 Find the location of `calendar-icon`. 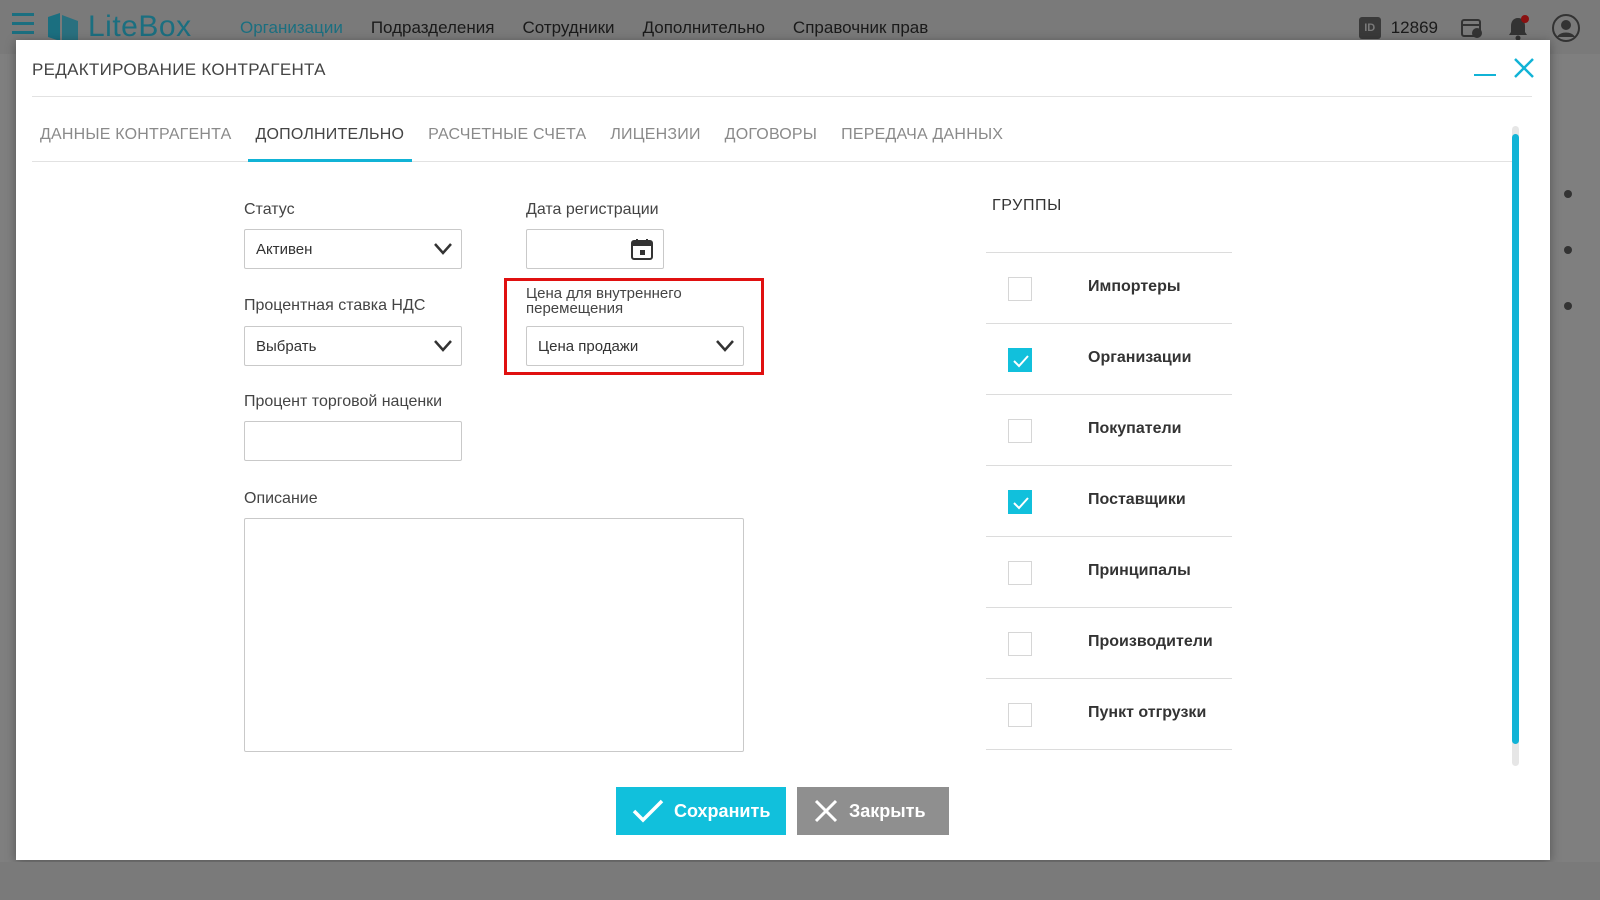

calendar-icon is located at coordinates (642, 249).